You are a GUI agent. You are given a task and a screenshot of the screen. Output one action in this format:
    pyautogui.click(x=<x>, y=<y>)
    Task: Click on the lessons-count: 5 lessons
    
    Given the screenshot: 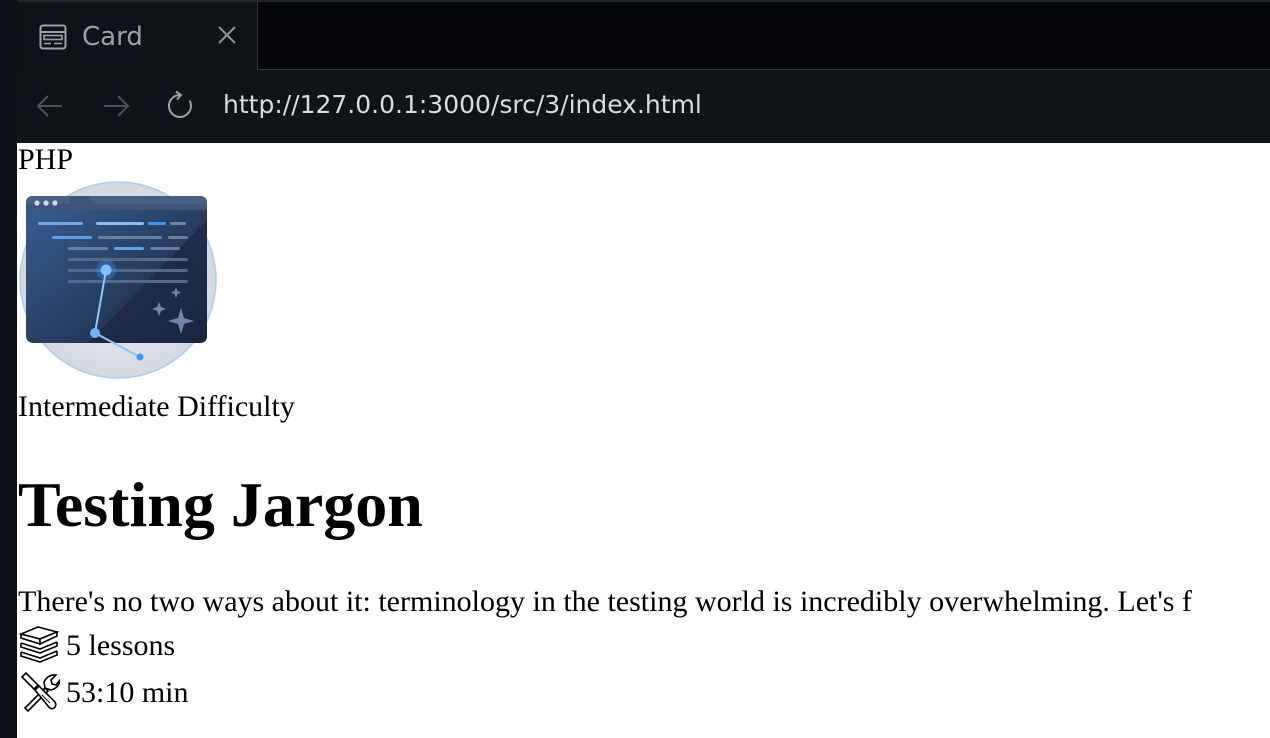 What is the action you would take?
    pyautogui.click(x=121, y=645)
    